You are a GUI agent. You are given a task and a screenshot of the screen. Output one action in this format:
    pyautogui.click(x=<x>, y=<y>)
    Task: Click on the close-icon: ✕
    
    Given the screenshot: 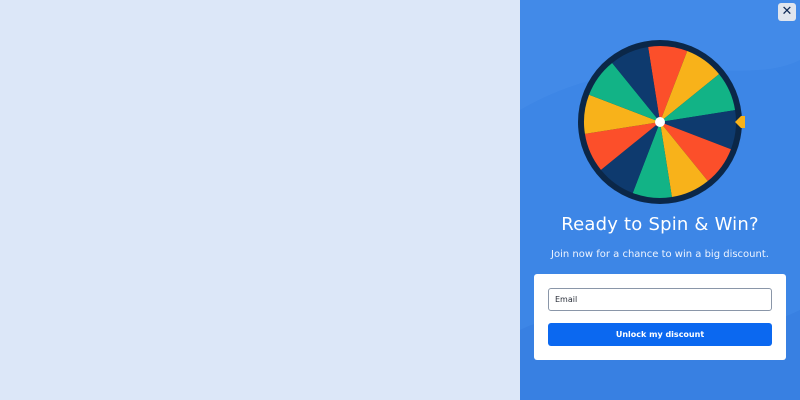 What is the action you would take?
    pyautogui.click(x=787, y=11)
    